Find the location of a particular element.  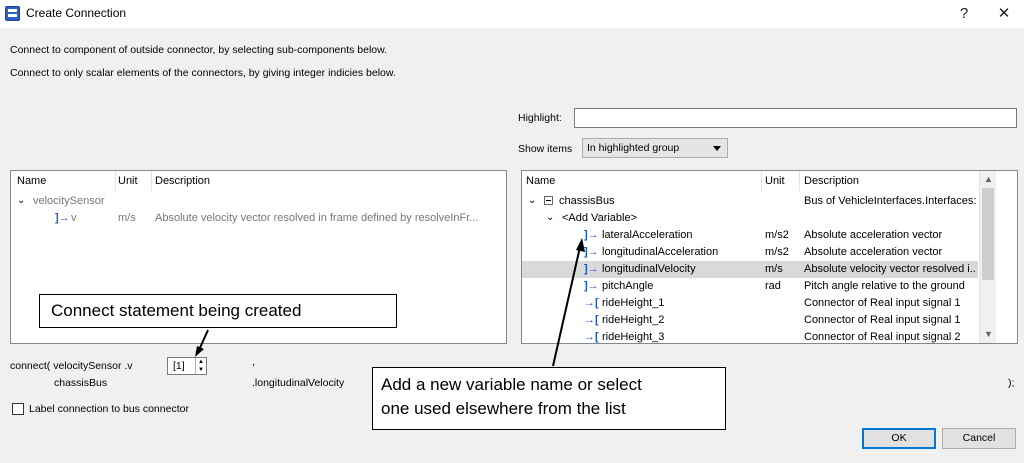

highlight-label: Highlight: is located at coordinates (540, 118).